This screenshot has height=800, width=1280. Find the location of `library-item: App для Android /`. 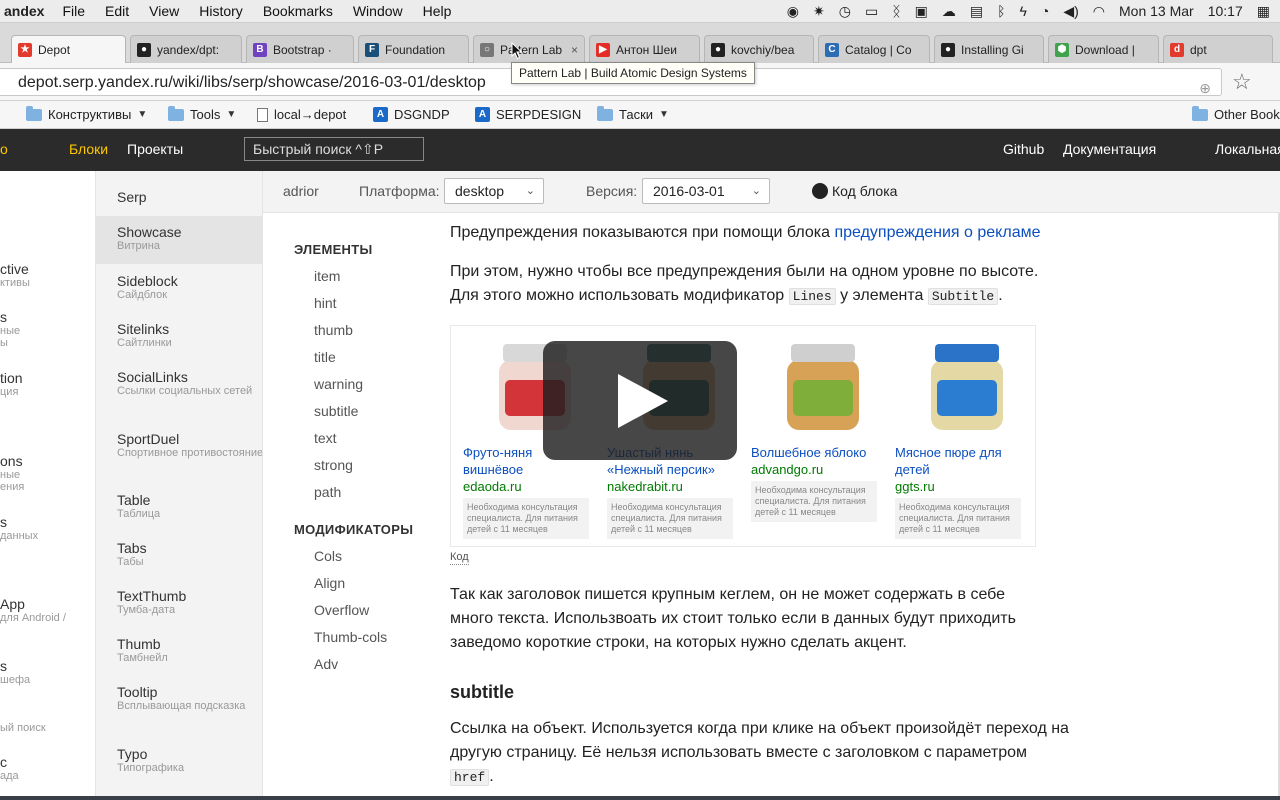

library-item: App для Android / is located at coordinates (33, 610).